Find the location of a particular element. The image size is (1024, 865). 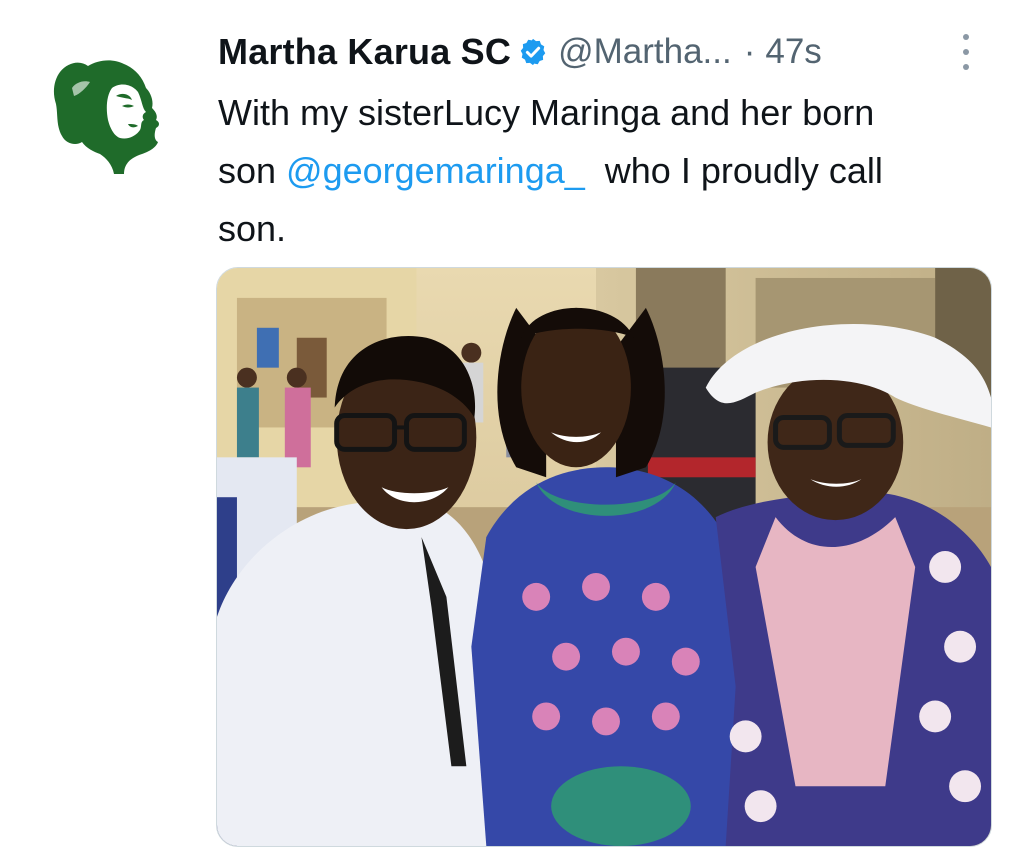

author-name: Martha Karua SC is located at coordinates (364, 52).